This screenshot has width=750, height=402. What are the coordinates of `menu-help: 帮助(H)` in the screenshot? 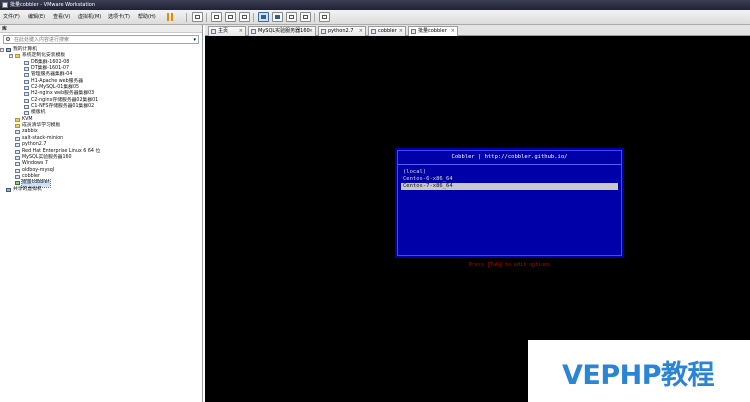 It's located at (147, 17).